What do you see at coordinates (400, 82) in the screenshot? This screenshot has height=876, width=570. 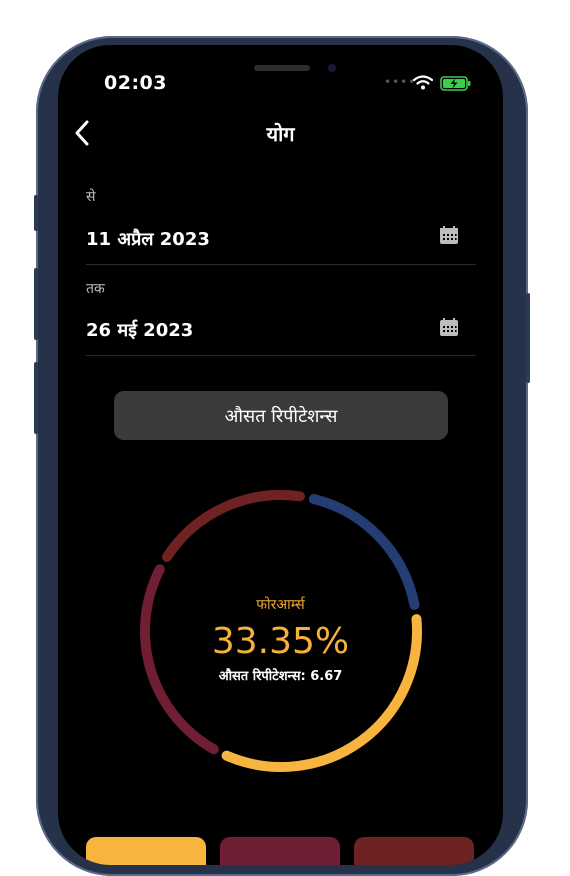 I see `signal-dots-icon: ••••` at bounding box center [400, 82].